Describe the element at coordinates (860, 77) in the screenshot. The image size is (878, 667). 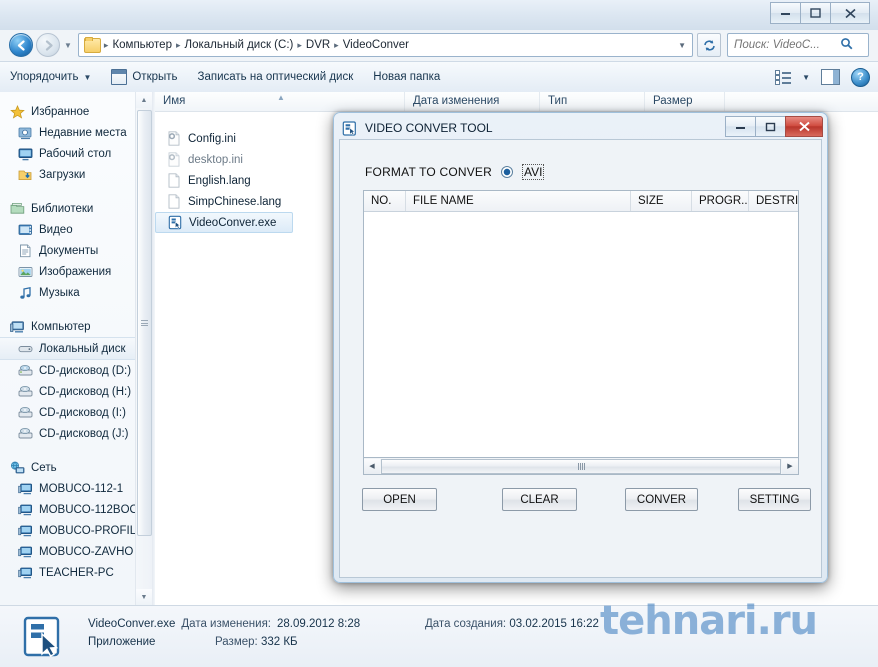
I see `help-icon: ?` at that location.